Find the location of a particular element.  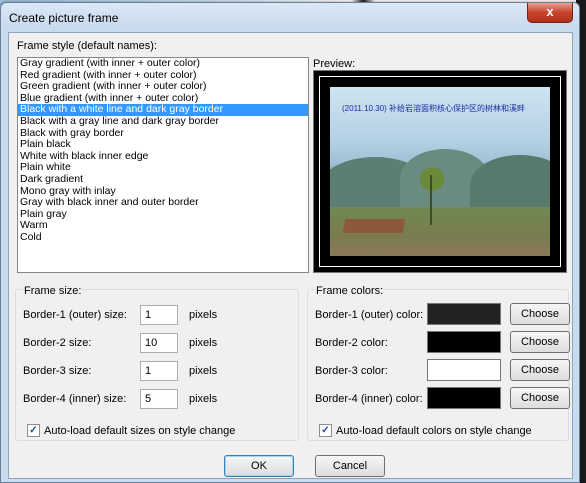

frame-size-label: Frame size: is located at coordinates (53, 291).